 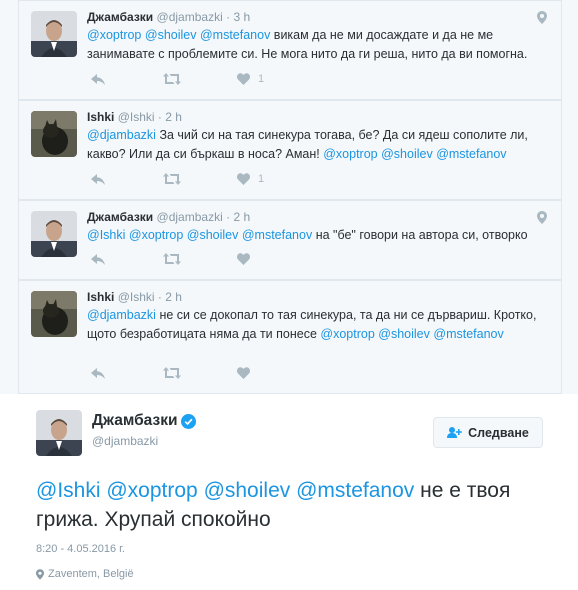 I want to click on tweet-header: Джамбазки @djambazki · 2 h, so click(x=168, y=217).